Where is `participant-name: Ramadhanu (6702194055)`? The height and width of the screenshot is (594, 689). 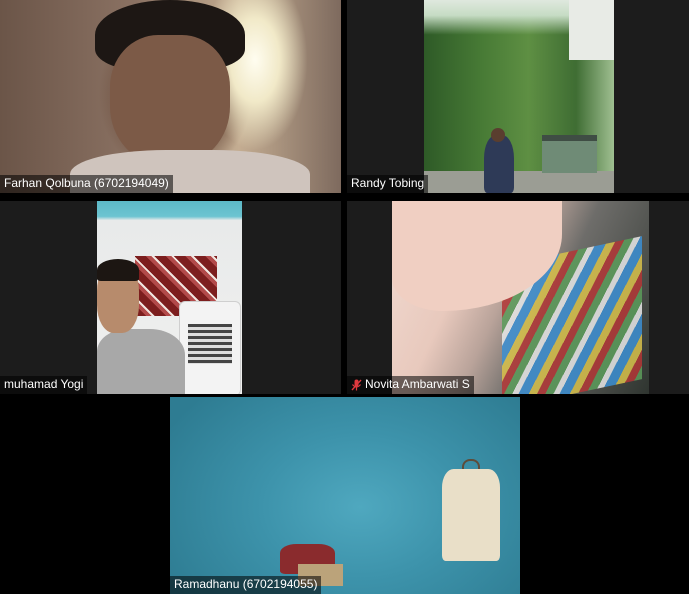 participant-name: Ramadhanu (6702194055) is located at coordinates (246, 584).